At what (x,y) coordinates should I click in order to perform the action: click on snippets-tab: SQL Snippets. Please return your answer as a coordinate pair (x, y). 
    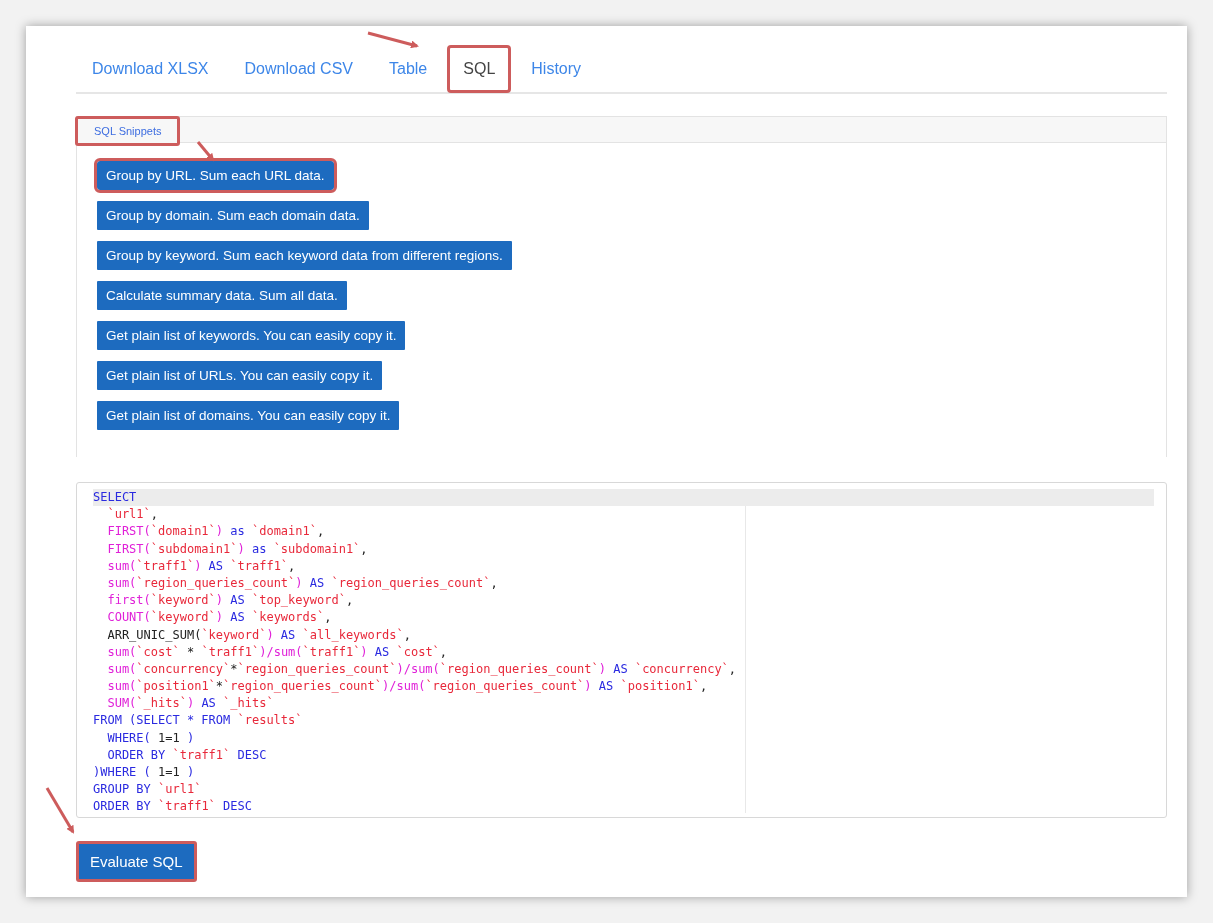
    Looking at the image, I should click on (128, 131).